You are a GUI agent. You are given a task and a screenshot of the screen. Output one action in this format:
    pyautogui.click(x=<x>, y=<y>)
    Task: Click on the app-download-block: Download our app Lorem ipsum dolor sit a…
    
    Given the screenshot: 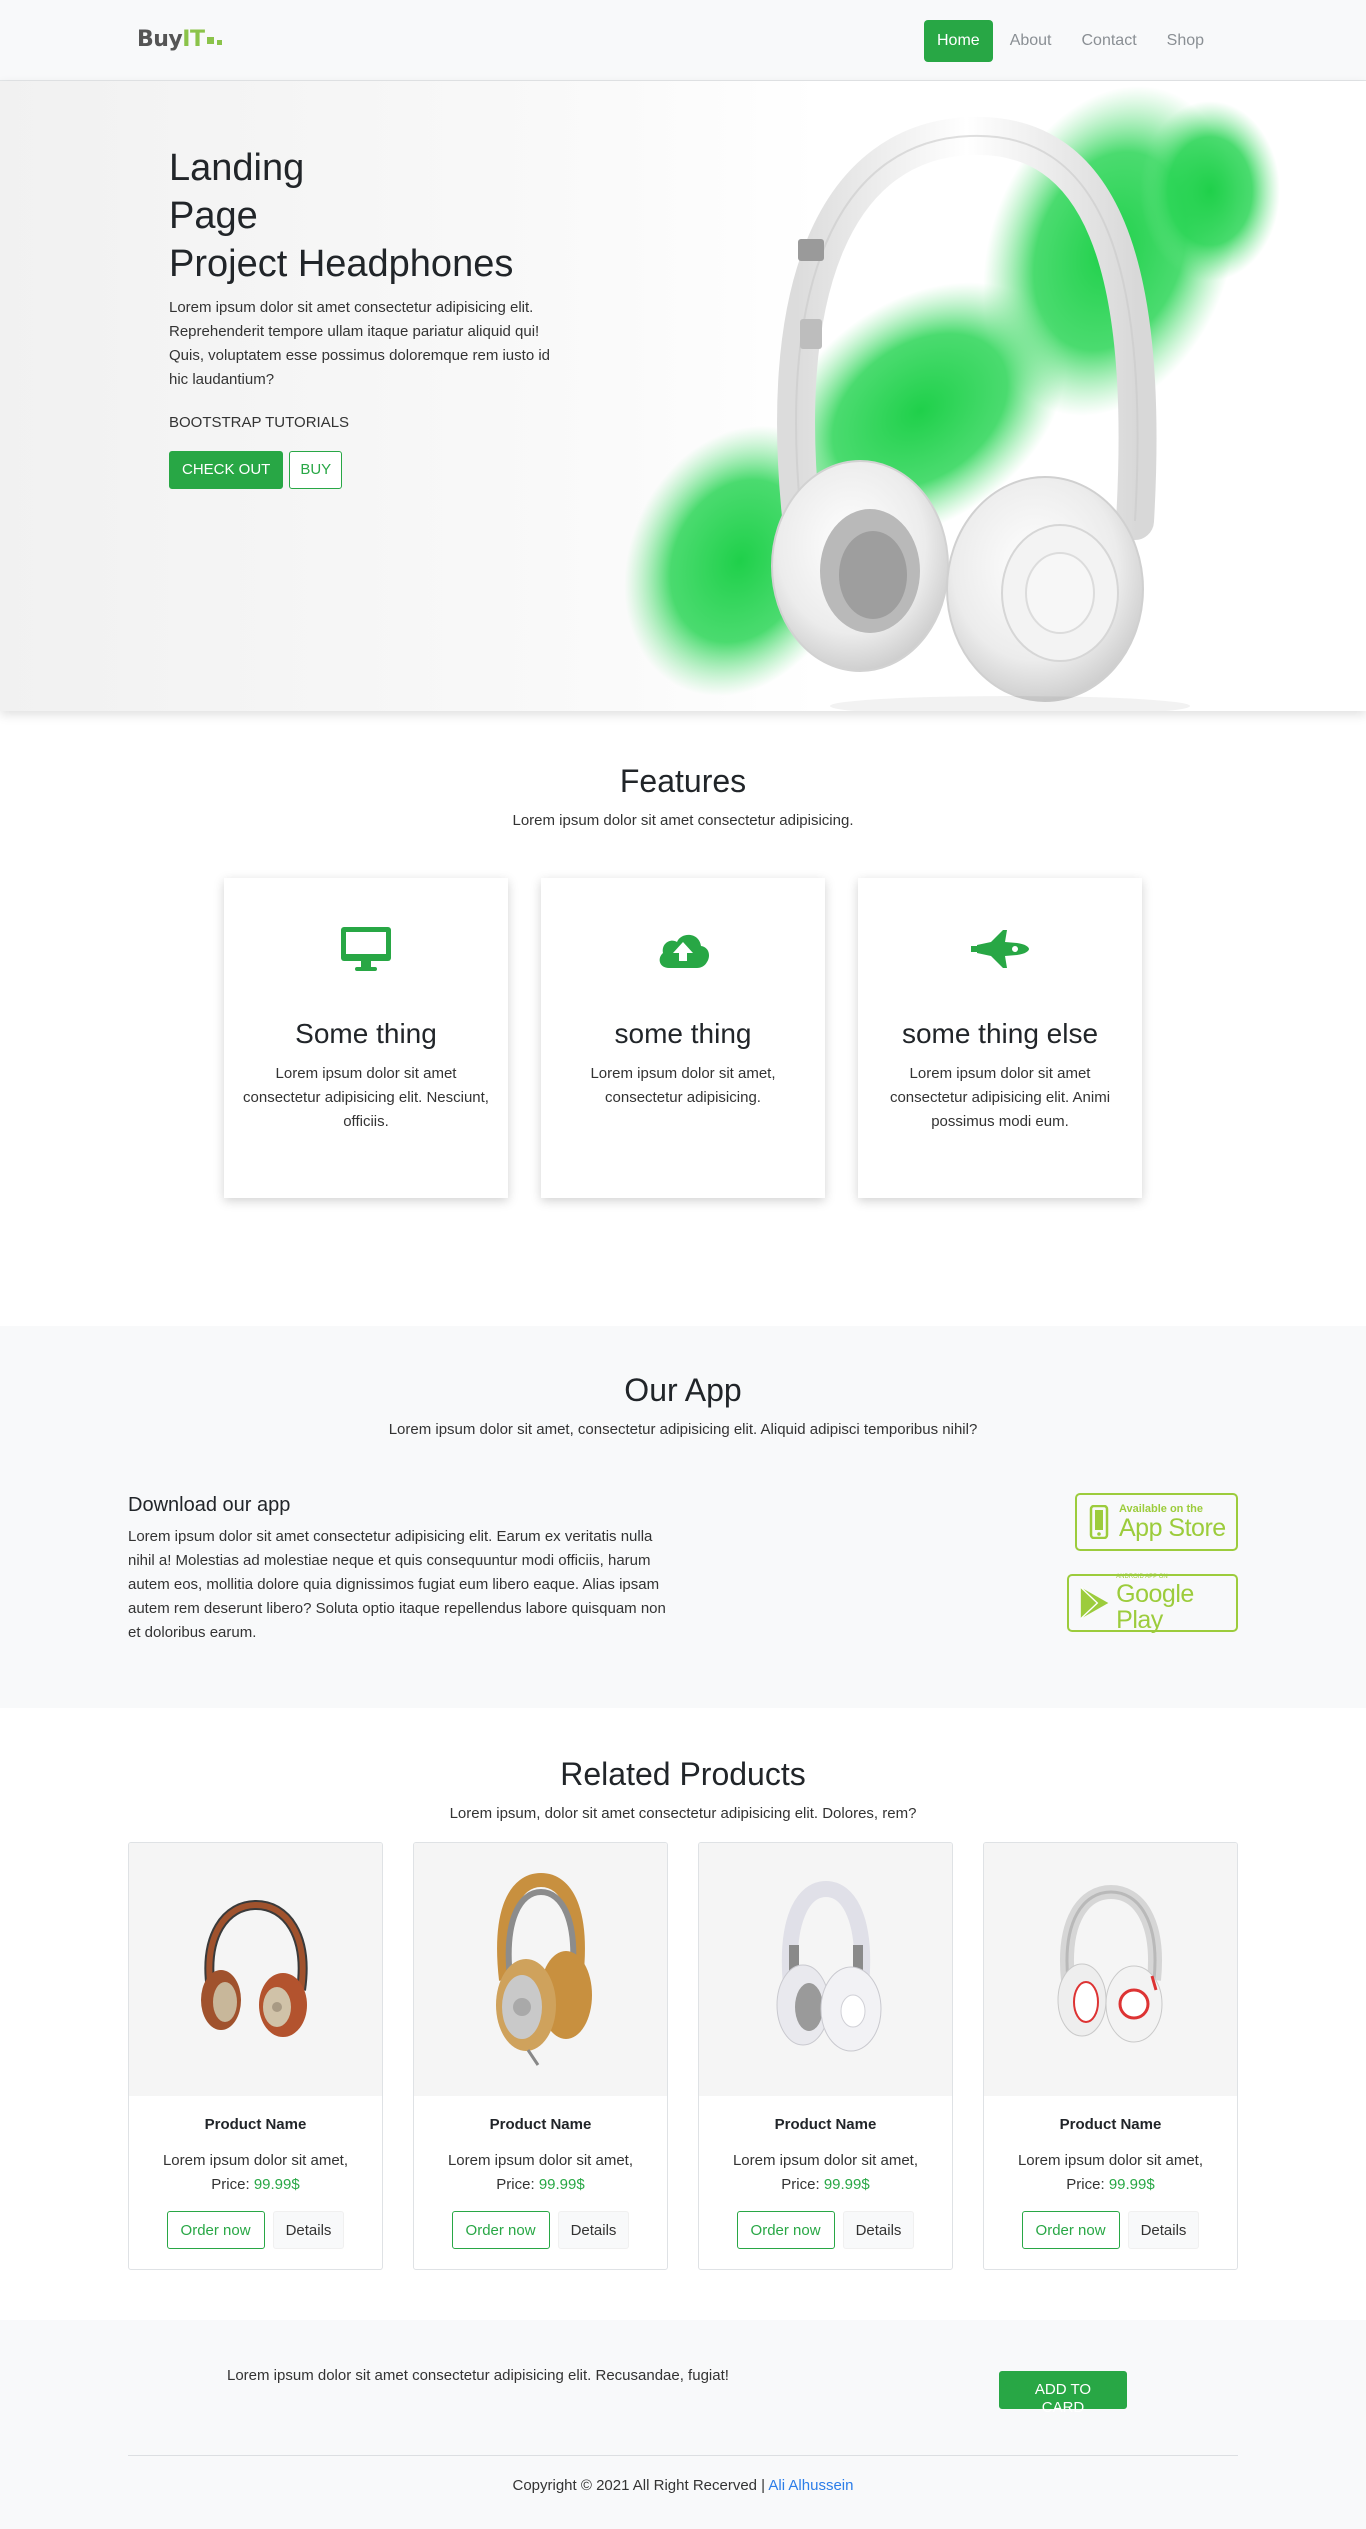 What is the action you would take?
    pyautogui.click(x=400, y=1569)
    